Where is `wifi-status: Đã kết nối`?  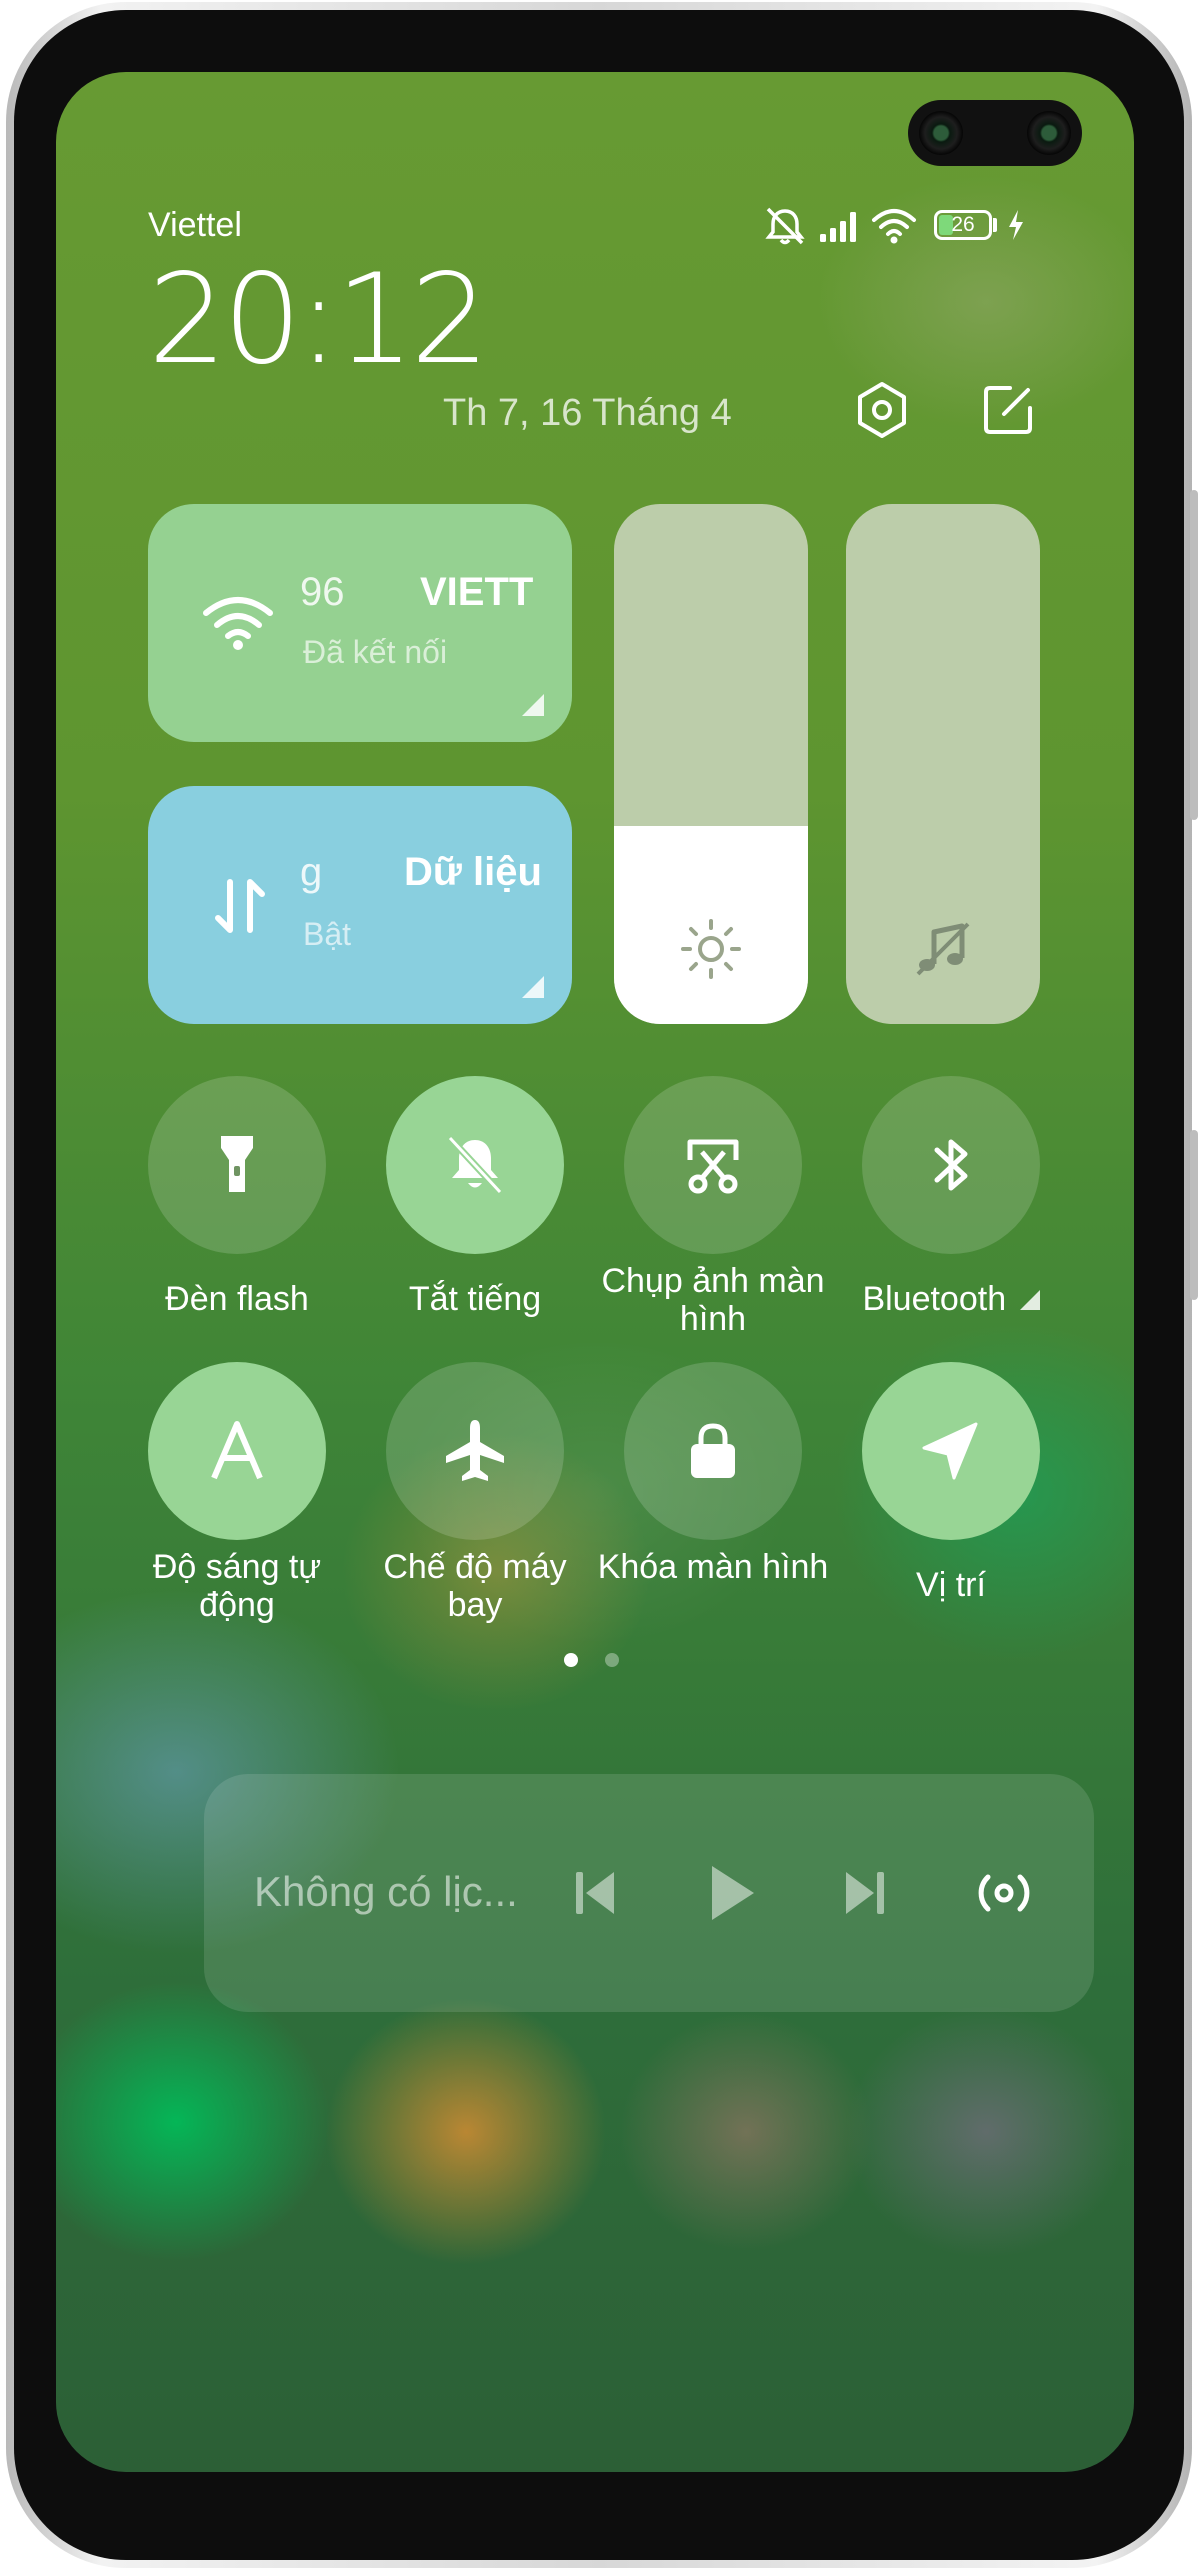
wifi-status: Đã kết nối is located at coordinates (375, 652).